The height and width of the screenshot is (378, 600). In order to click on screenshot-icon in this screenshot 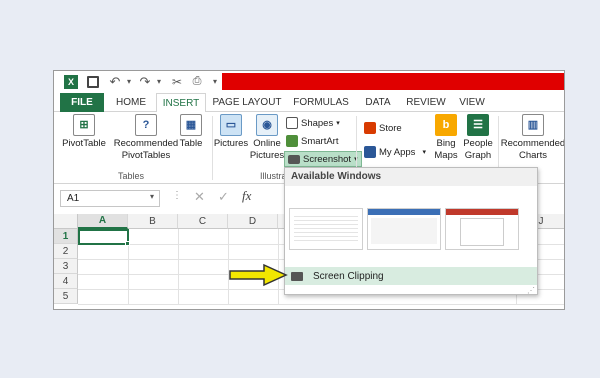, I will do `click(294, 159)`.